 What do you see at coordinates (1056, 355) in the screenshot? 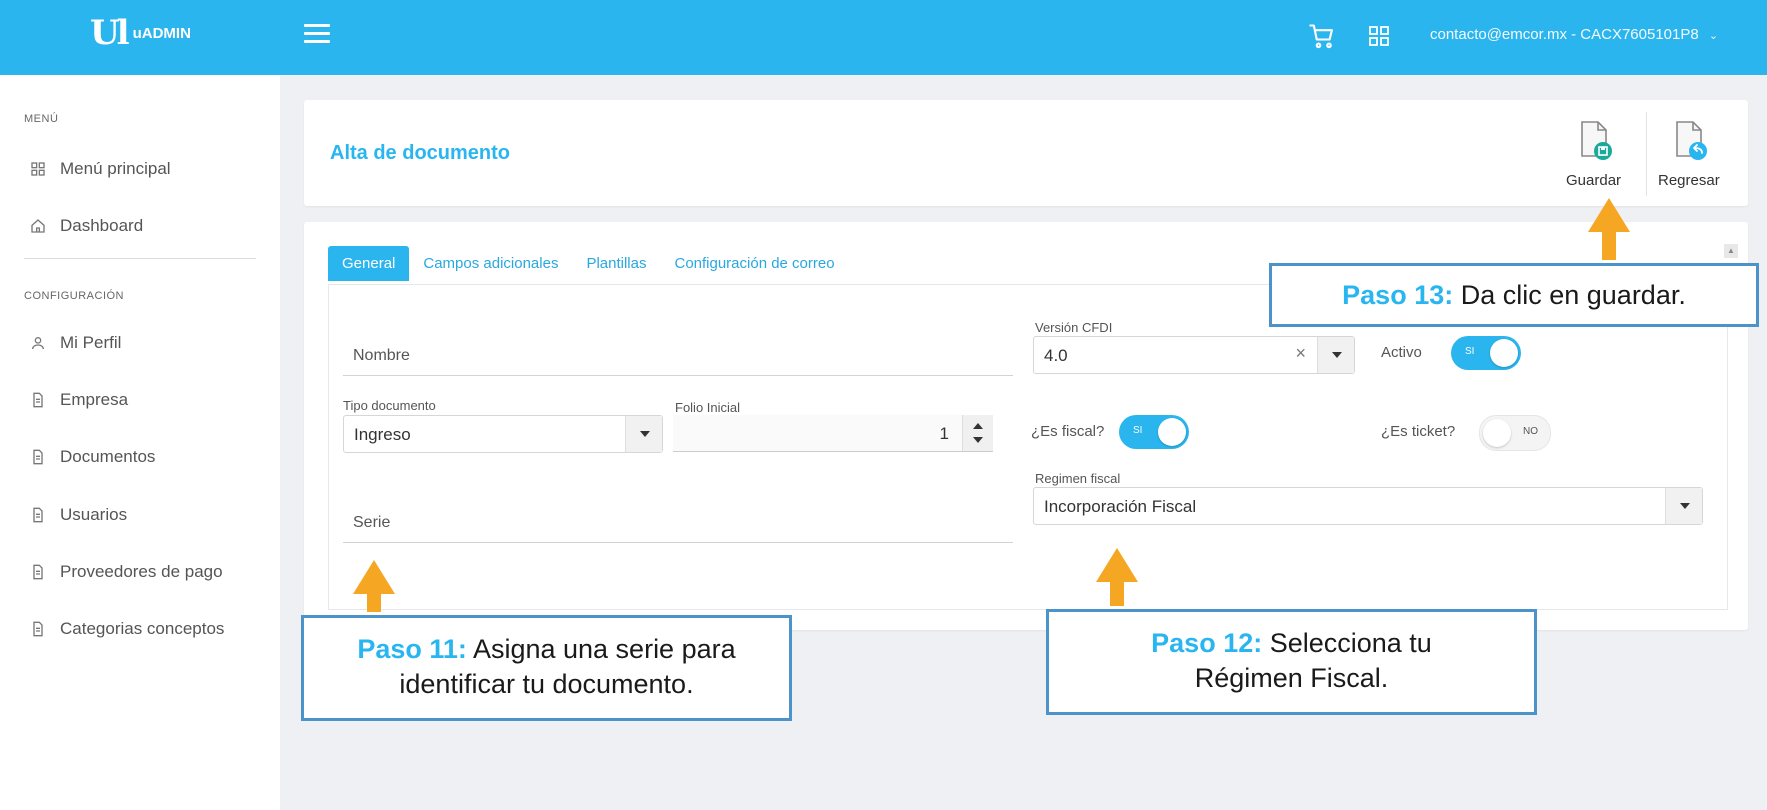
I see `version-cfdi-value: 4.0` at bounding box center [1056, 355].